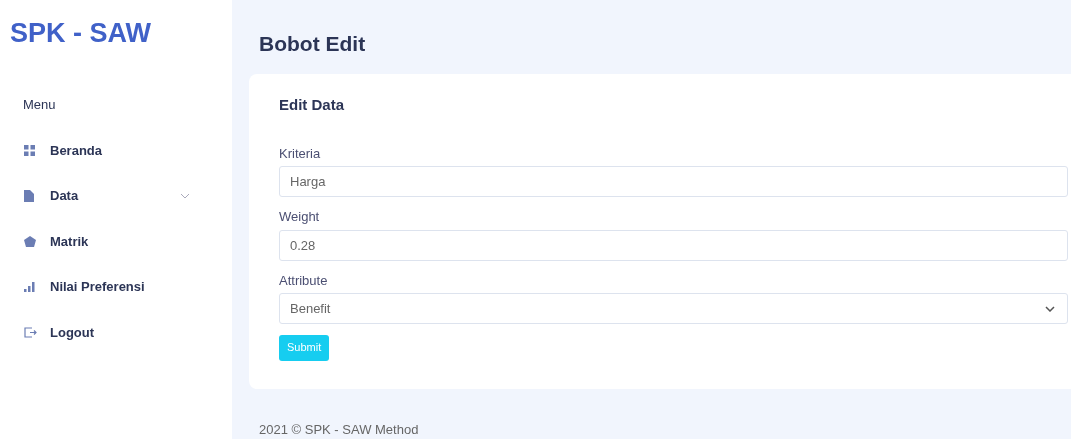 The width and height of the screenshot is (1071, 439). I want to click on file-icon, so click(29, 195).